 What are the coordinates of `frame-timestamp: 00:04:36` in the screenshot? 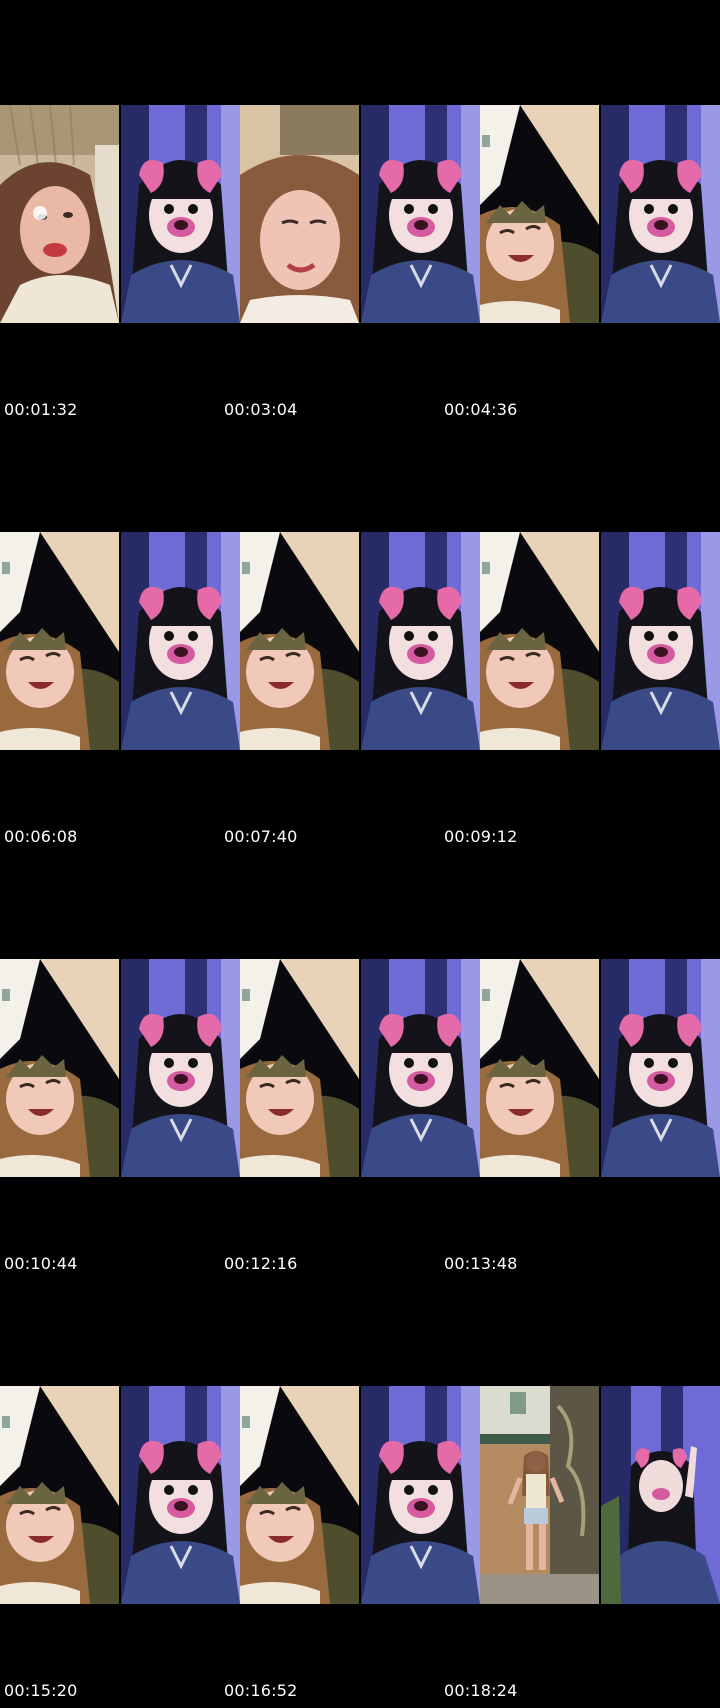 It's located at (481, 409).